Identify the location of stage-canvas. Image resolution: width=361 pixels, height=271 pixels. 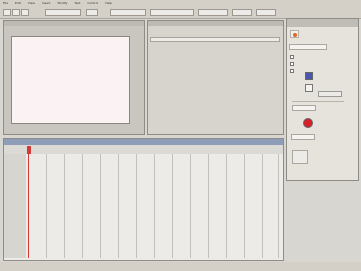
(70, 80).